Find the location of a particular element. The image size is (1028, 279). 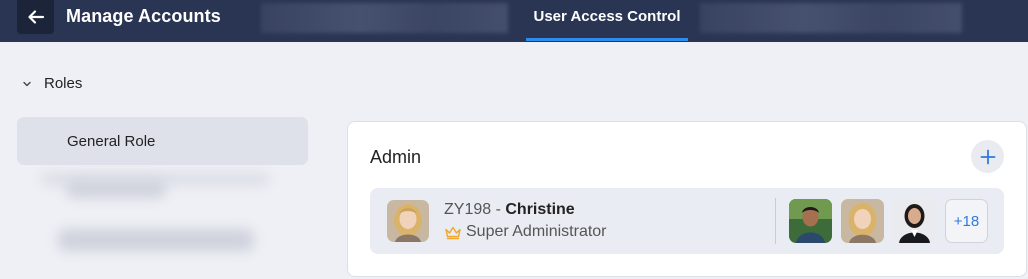

user-photo is located at coordinates (408, 221).